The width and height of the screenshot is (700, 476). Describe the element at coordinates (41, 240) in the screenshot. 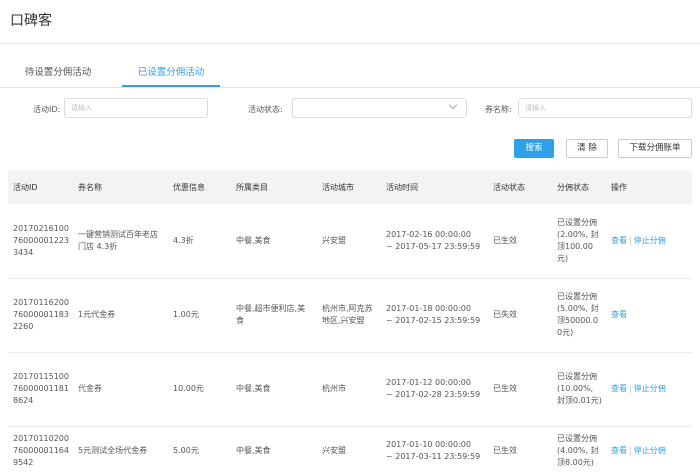

I see `cell-activity-id: 20170216100760000012233434` at that location.